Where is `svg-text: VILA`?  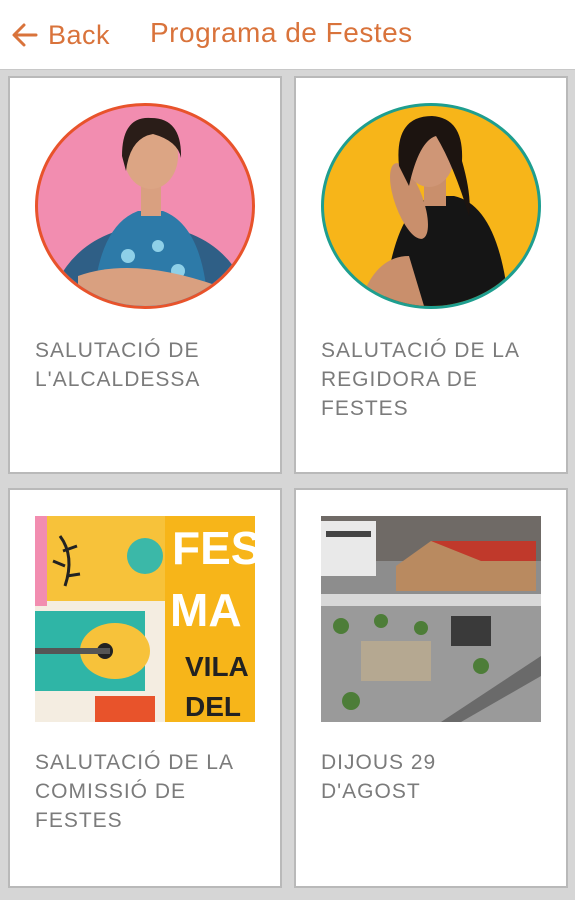 svg-text: VILA is located at coordinates (217, 666).